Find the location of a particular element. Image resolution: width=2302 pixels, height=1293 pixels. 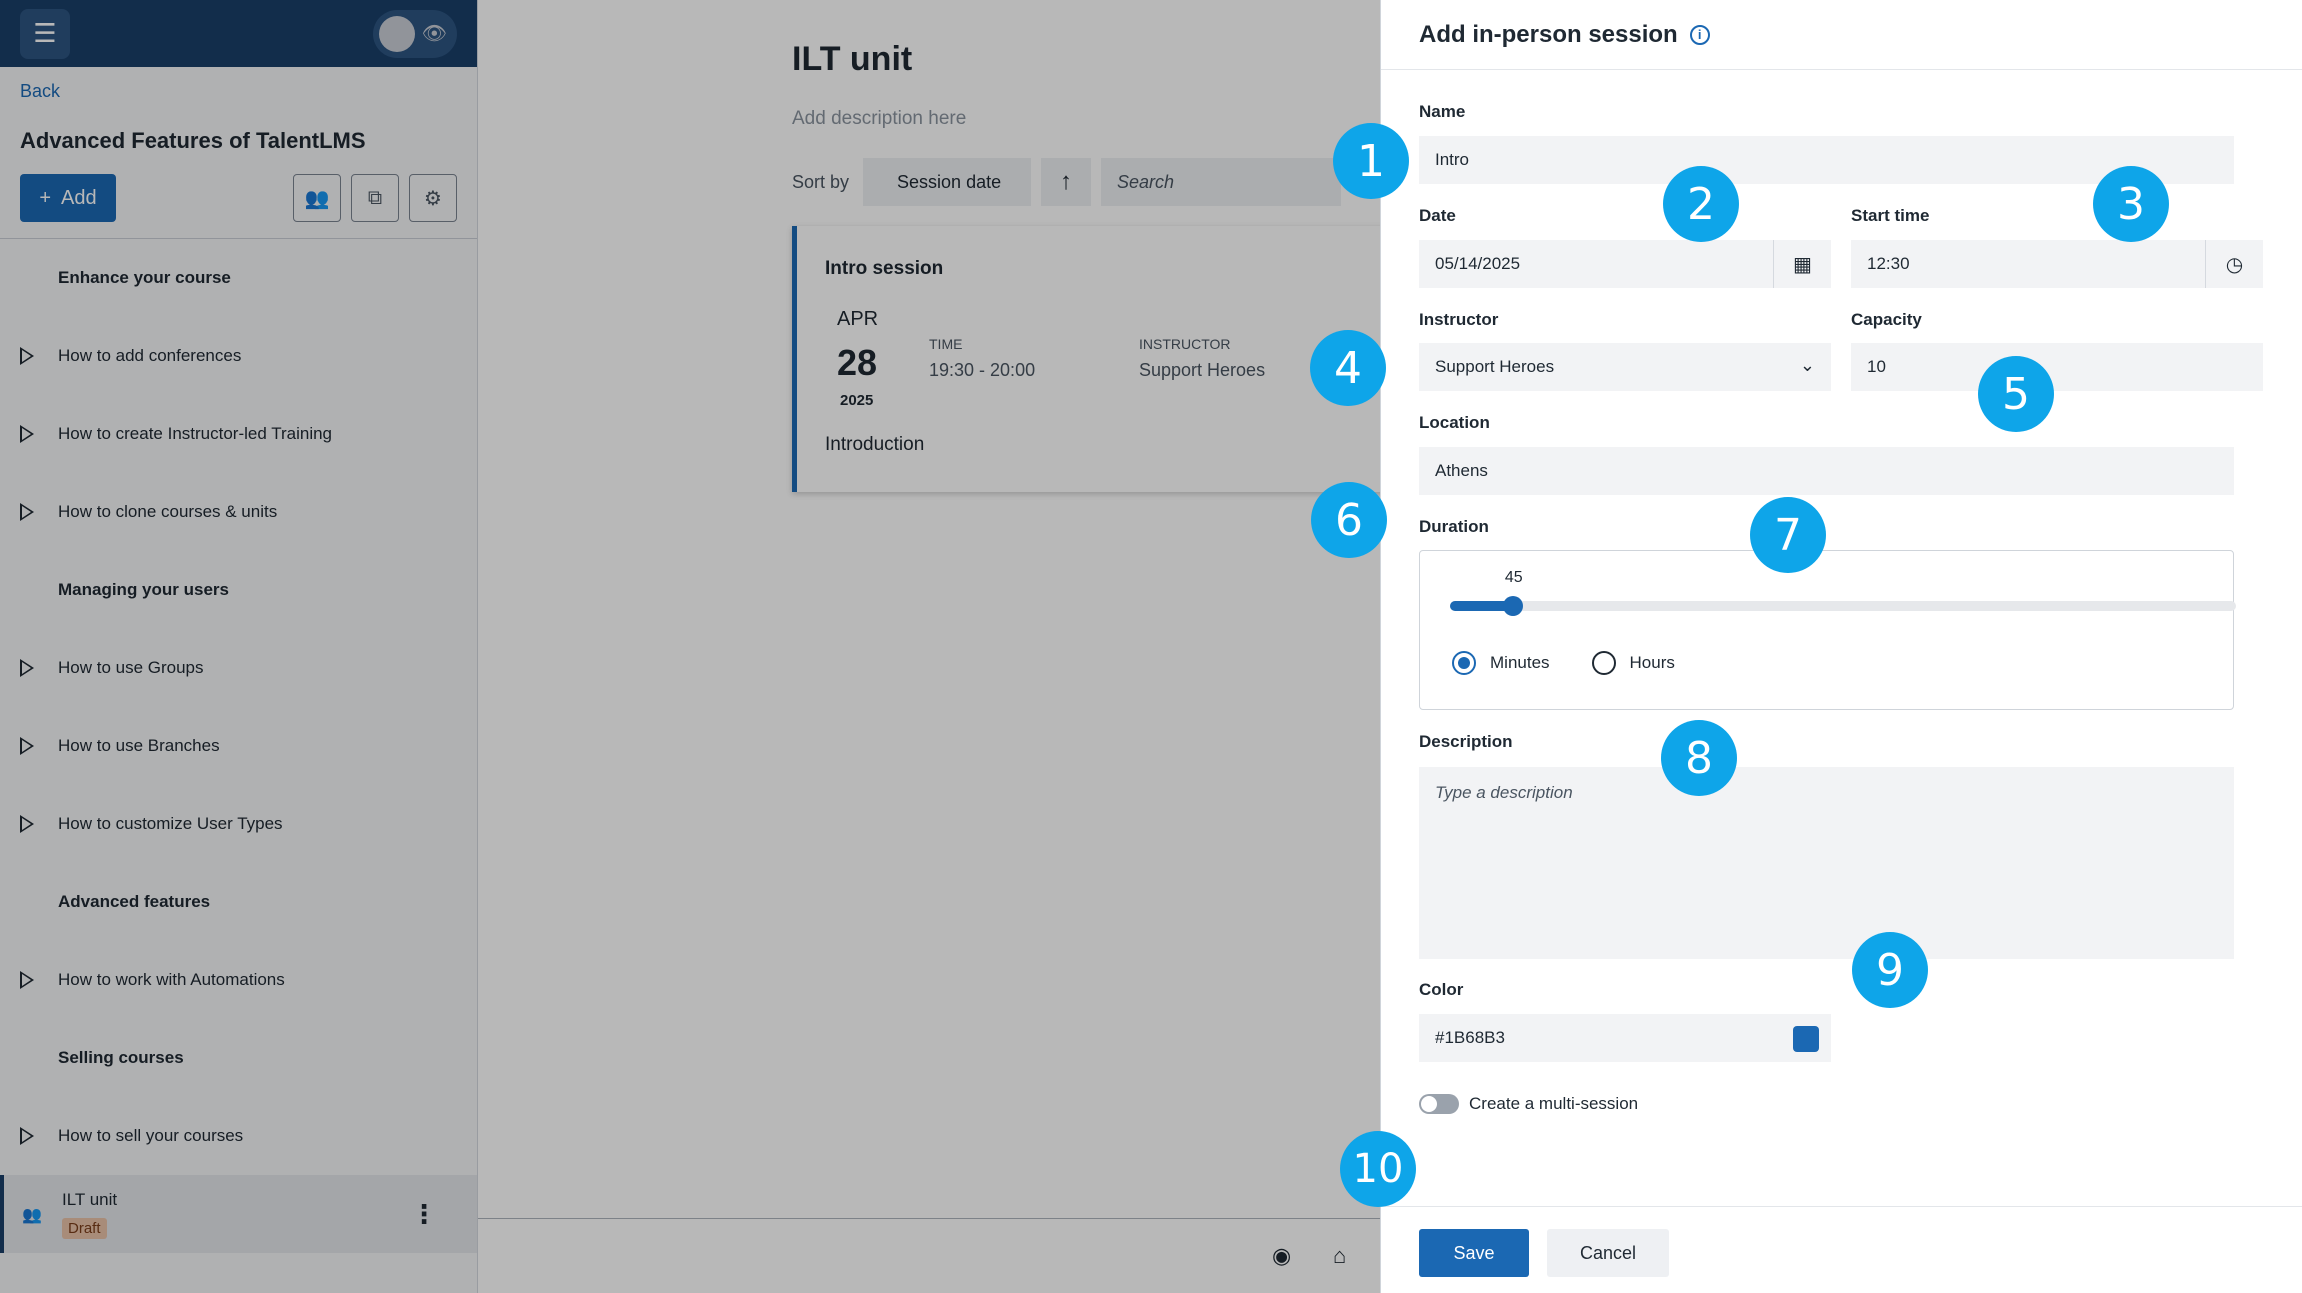

drawer-title: Add in-person session is located at coordinates (1548, 34).